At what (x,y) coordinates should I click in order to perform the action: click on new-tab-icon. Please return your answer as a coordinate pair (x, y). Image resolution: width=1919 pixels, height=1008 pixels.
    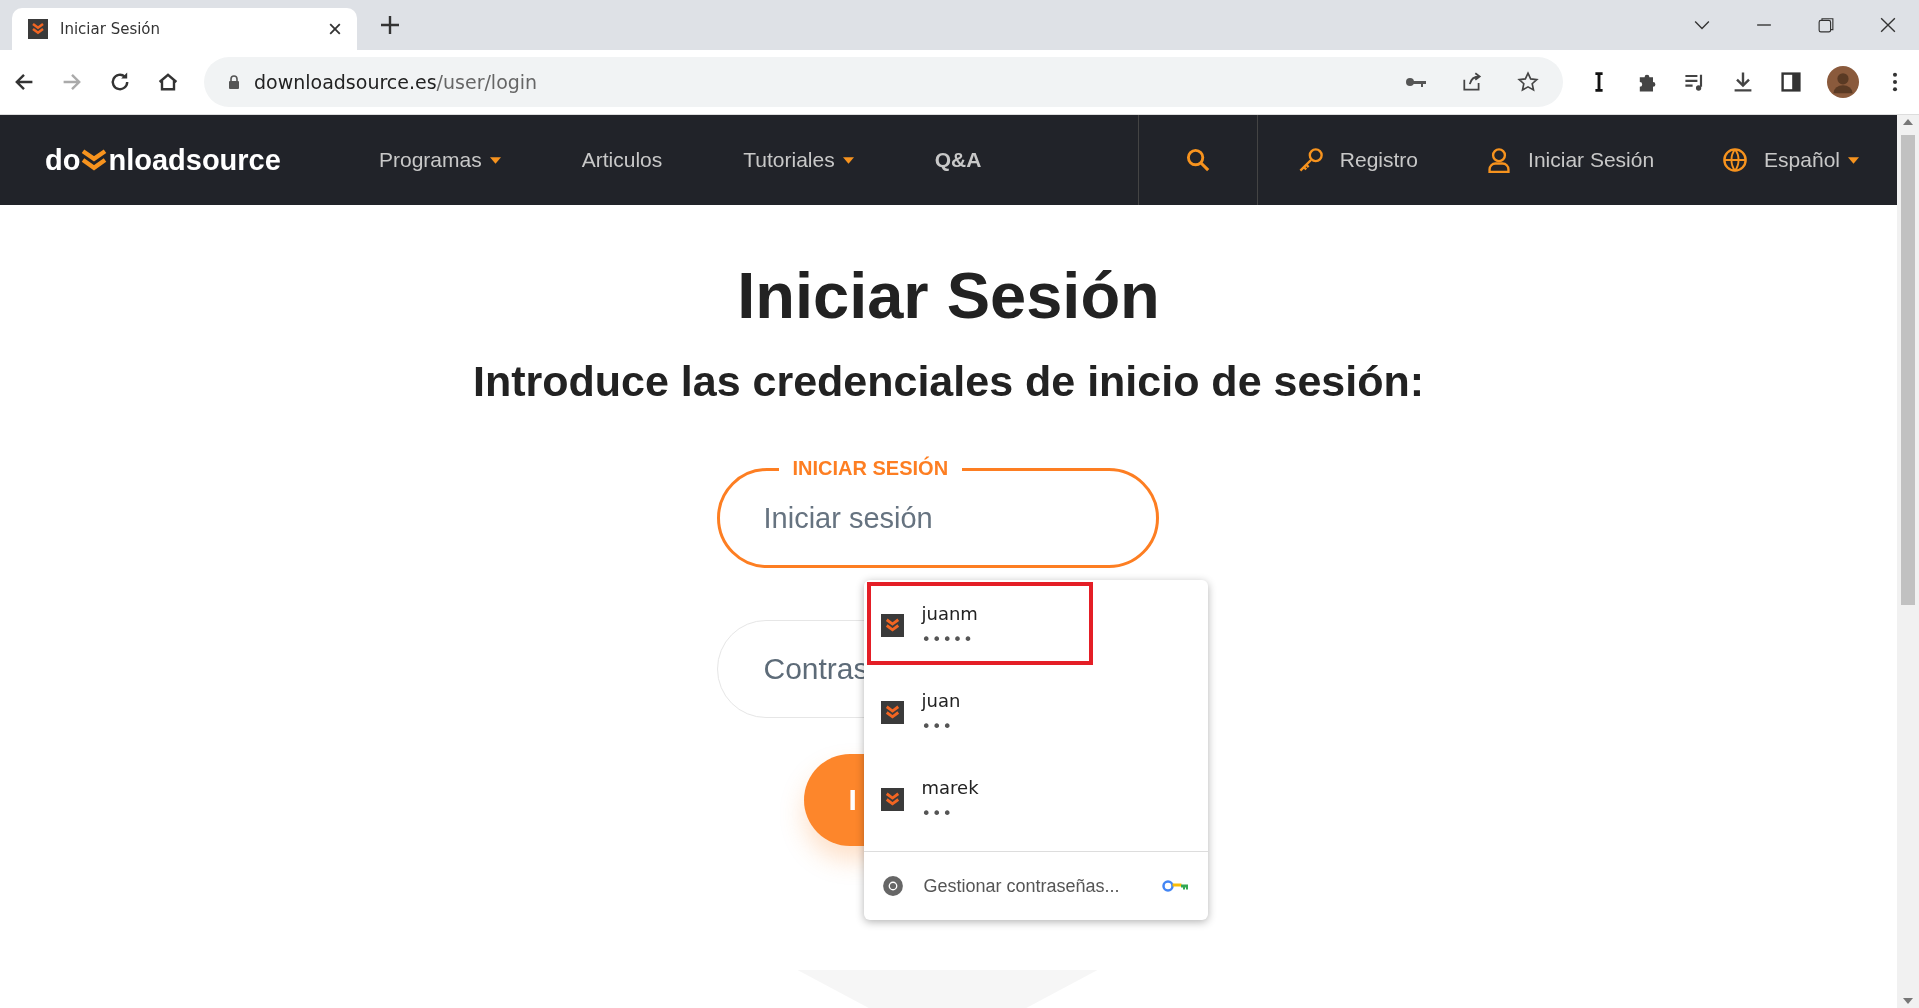
    Looking at the image, I should click on (390, 25).